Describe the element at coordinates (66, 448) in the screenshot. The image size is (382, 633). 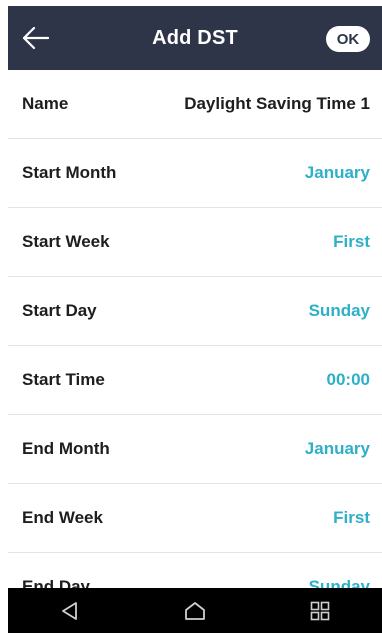
I see `row-label: End Month` at that location.